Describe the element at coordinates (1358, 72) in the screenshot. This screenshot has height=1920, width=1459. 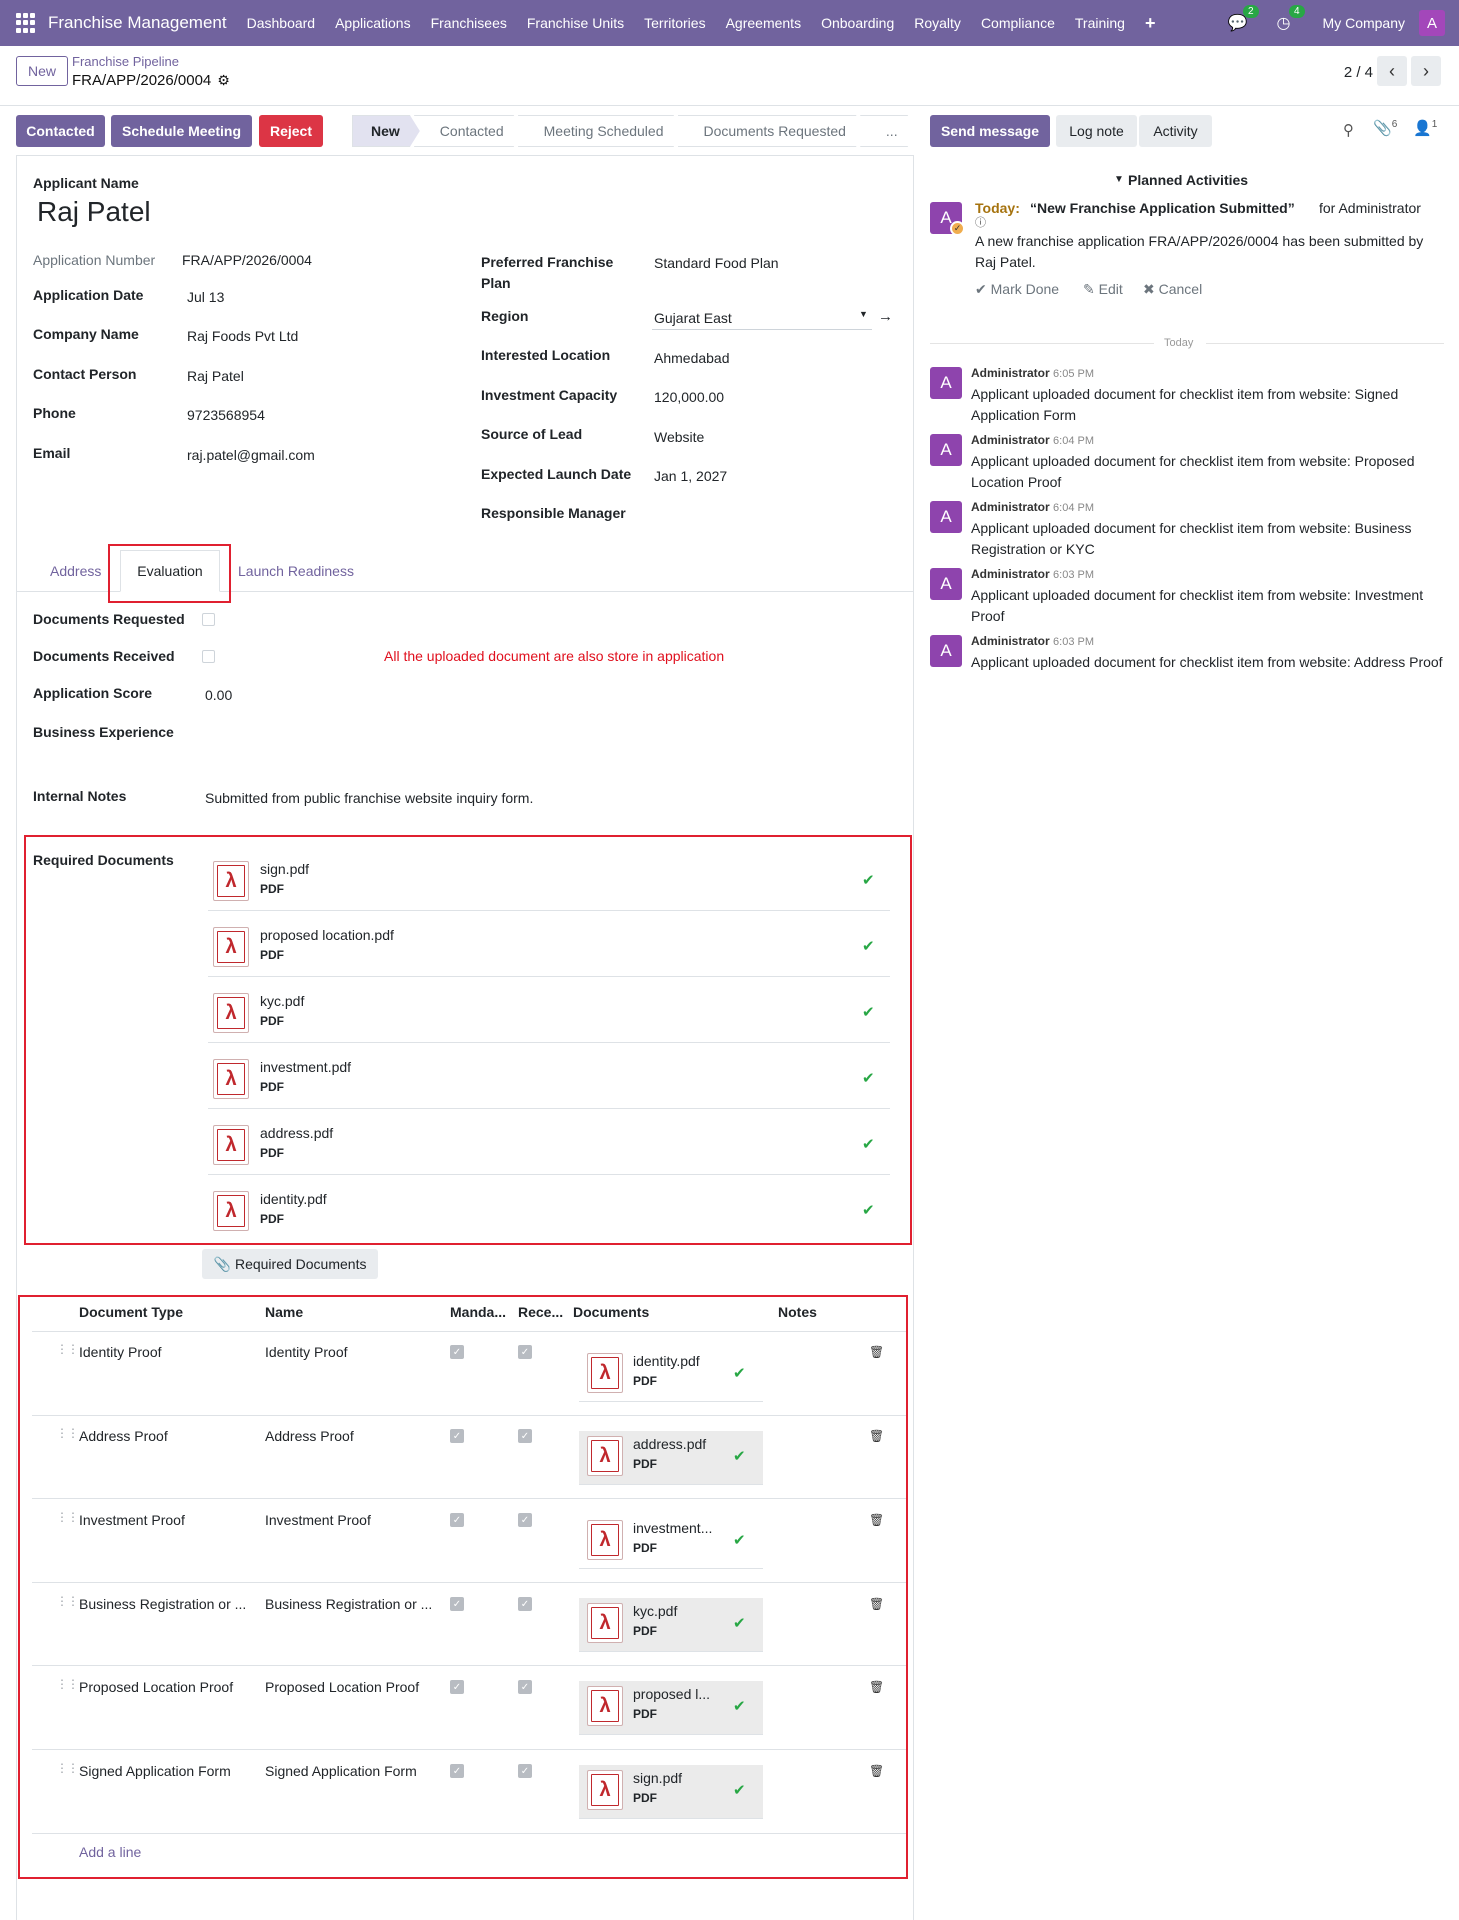
I see `pager-value: 2 / 4` at that location.